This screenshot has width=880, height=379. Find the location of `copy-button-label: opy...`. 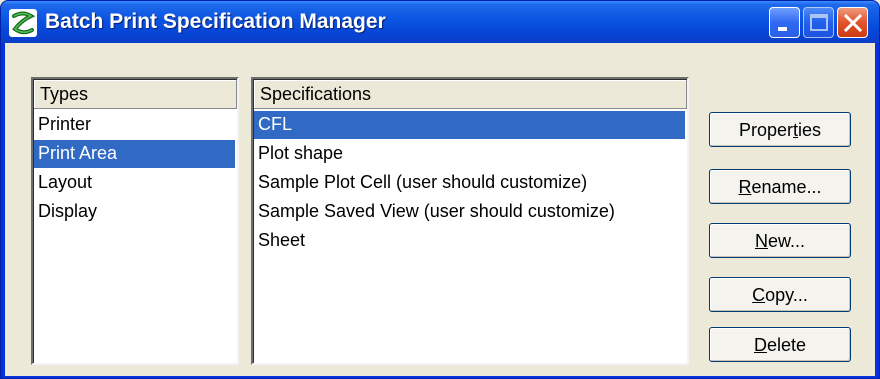

copy-button-label: opy... is located at coordinates (786, 295).